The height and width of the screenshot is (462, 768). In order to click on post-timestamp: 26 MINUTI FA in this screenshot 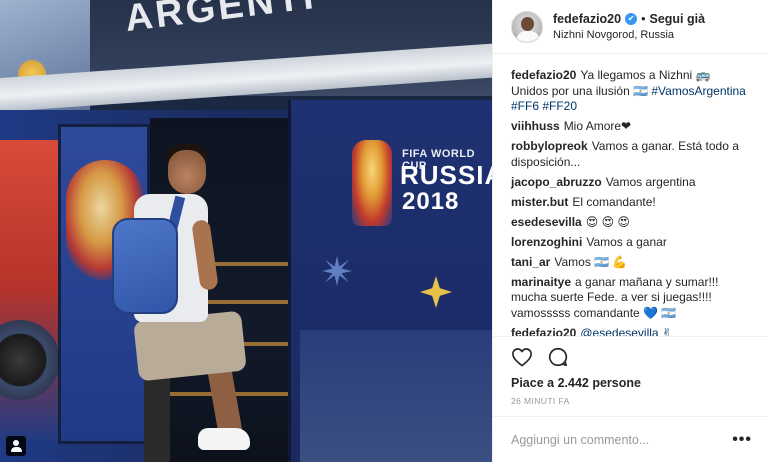, I will do `click(630, 403)`.